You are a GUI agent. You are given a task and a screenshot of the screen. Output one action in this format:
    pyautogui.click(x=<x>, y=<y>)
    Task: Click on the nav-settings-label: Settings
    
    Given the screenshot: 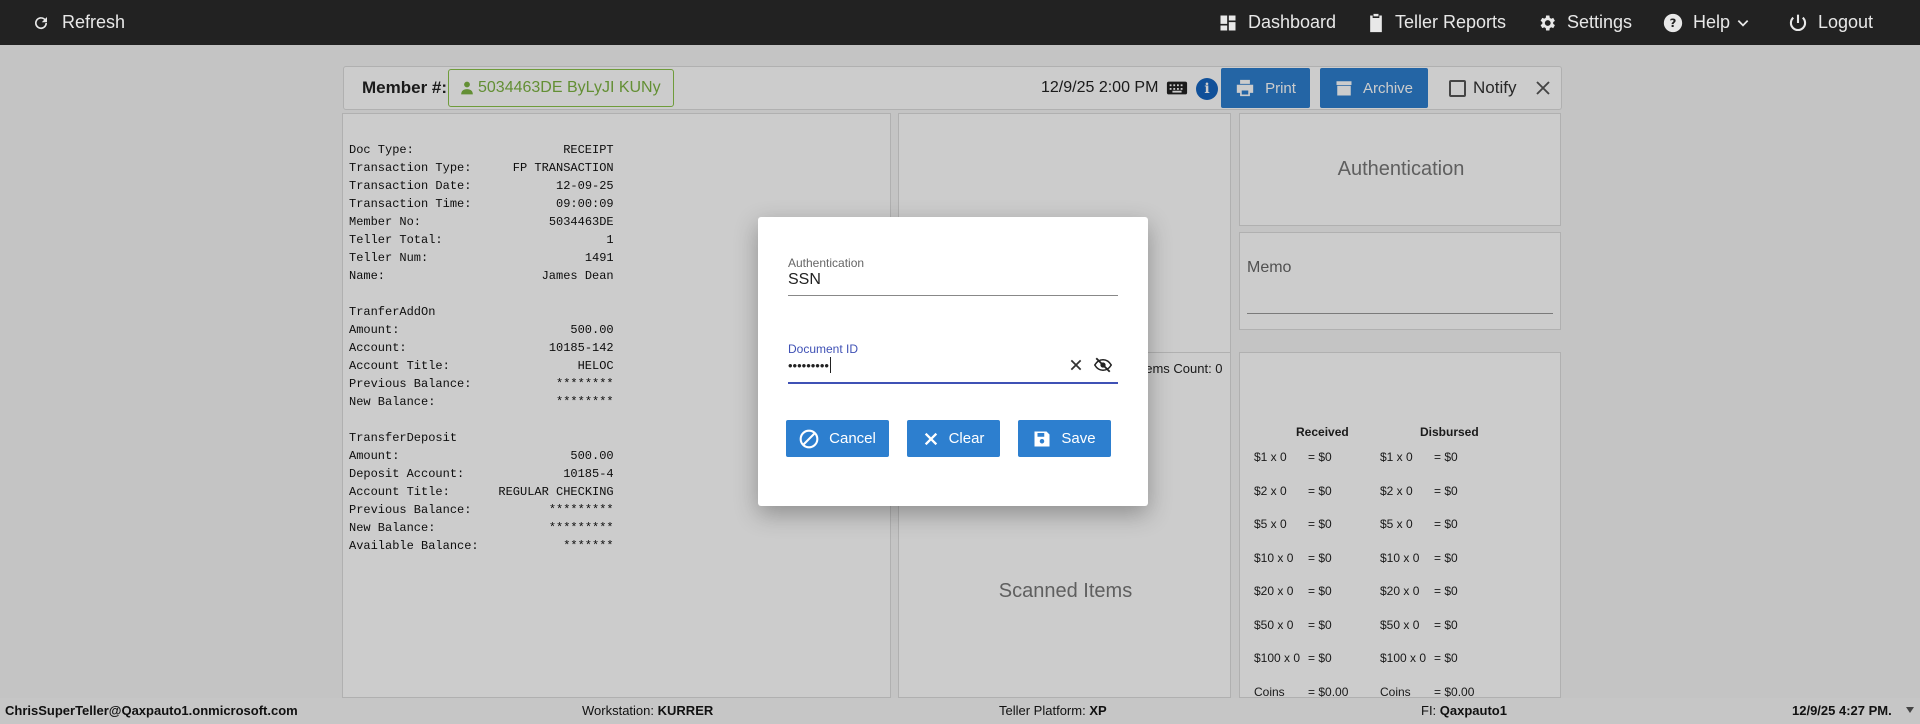 What is the action you would take?
    pyautogui.click(x=1600, y=22)
    